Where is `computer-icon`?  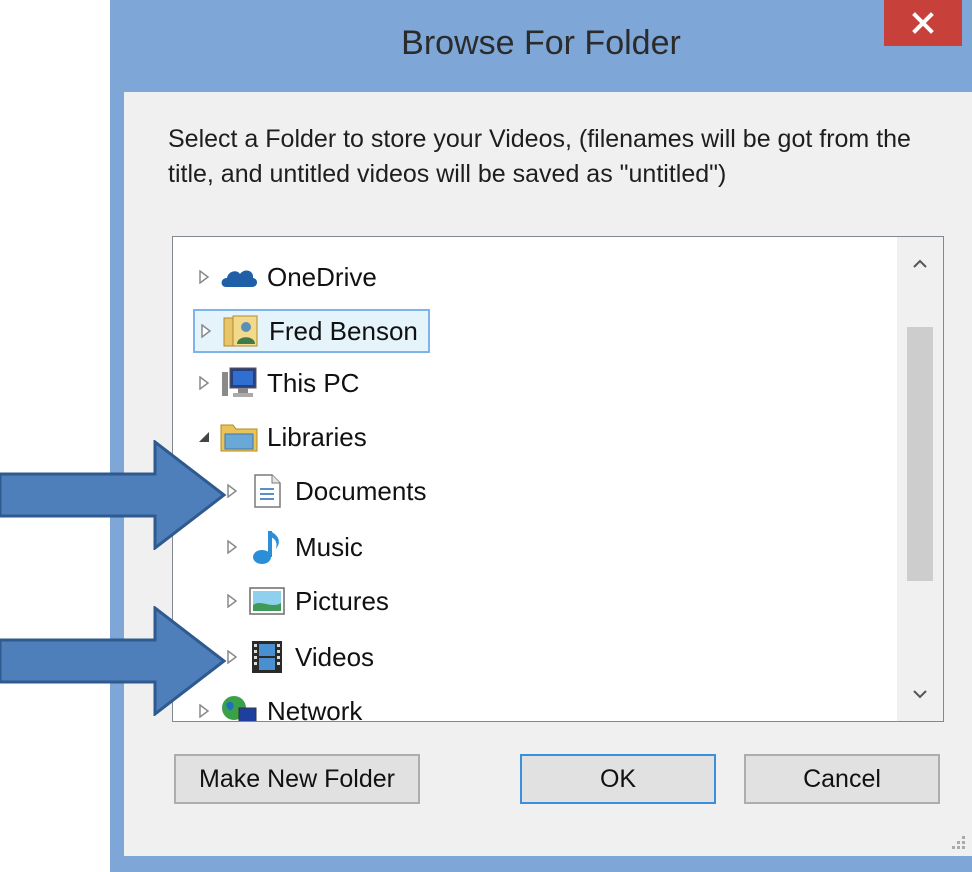
computer-icon is located at coordinates (239, 383).